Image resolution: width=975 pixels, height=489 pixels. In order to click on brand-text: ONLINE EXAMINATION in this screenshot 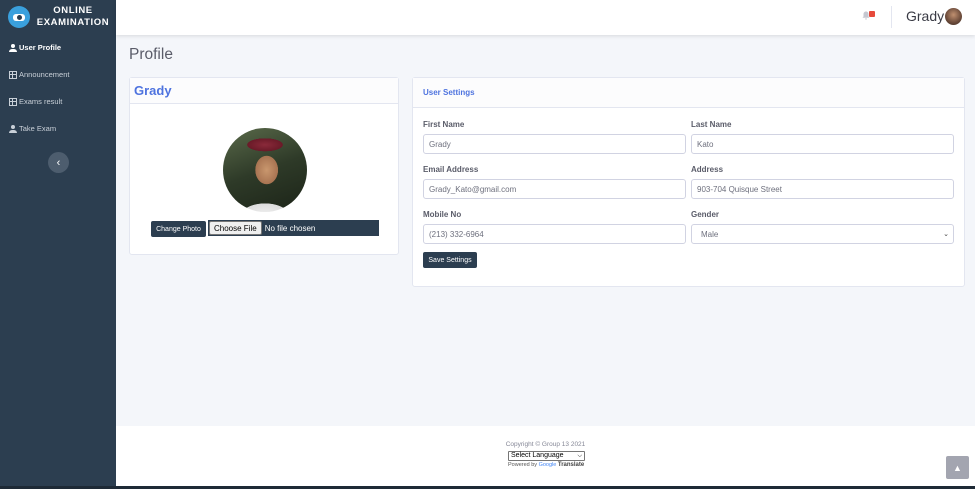, I will do `click(73, 17)`.